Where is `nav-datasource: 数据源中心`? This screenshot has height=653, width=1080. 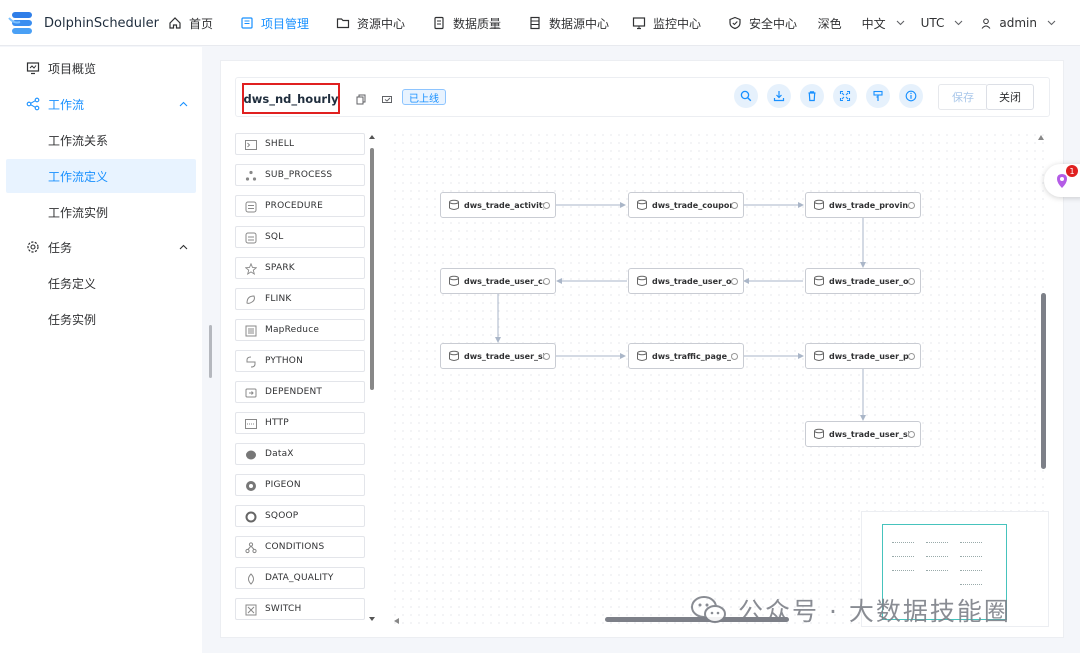 nav-datasource: 数据源中心 is located at coordinates (580, 23).